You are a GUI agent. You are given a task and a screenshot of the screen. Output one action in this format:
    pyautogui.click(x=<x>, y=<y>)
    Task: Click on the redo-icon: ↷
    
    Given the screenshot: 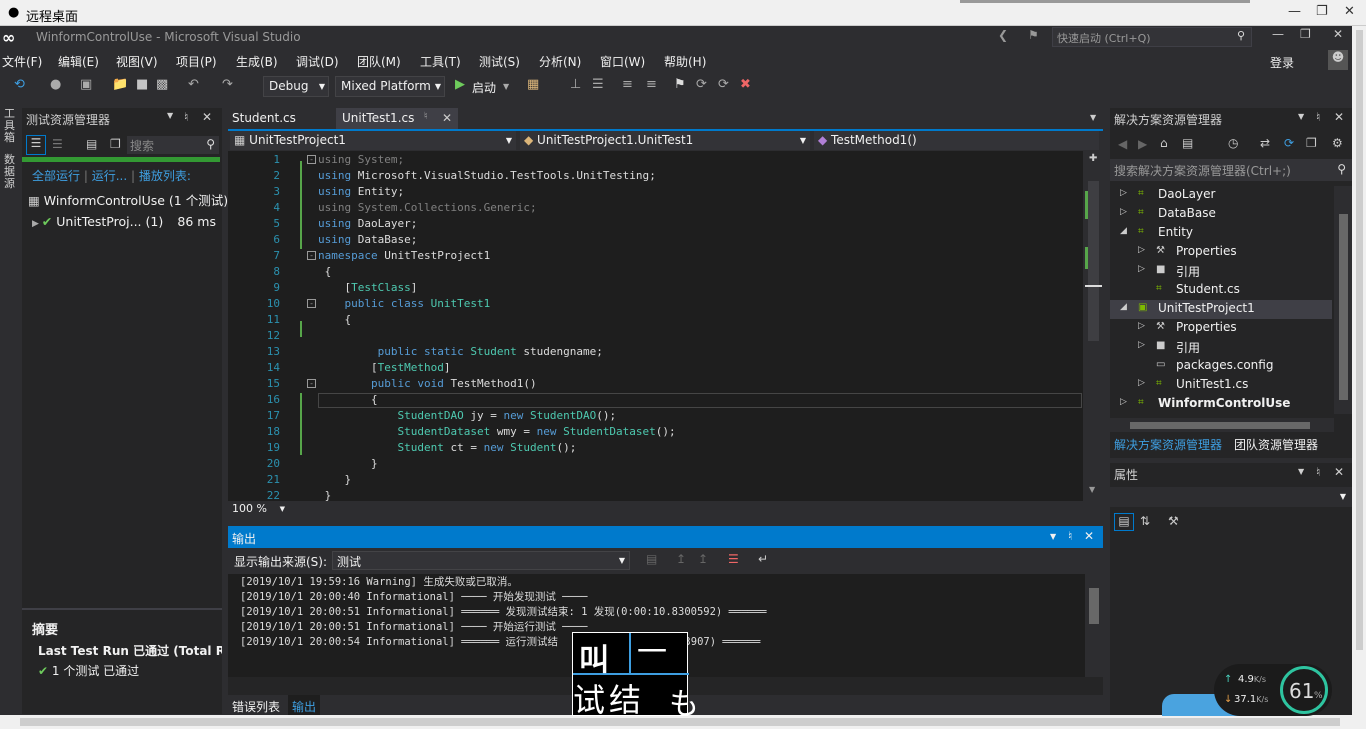 What is the action you would take?
    pyautogui.click(x=227, y=84)
    